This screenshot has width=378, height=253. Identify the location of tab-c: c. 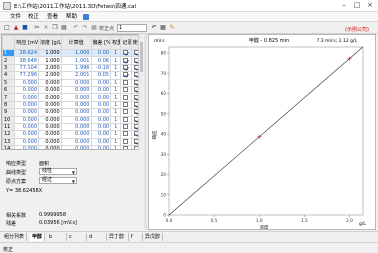
(77, 237).